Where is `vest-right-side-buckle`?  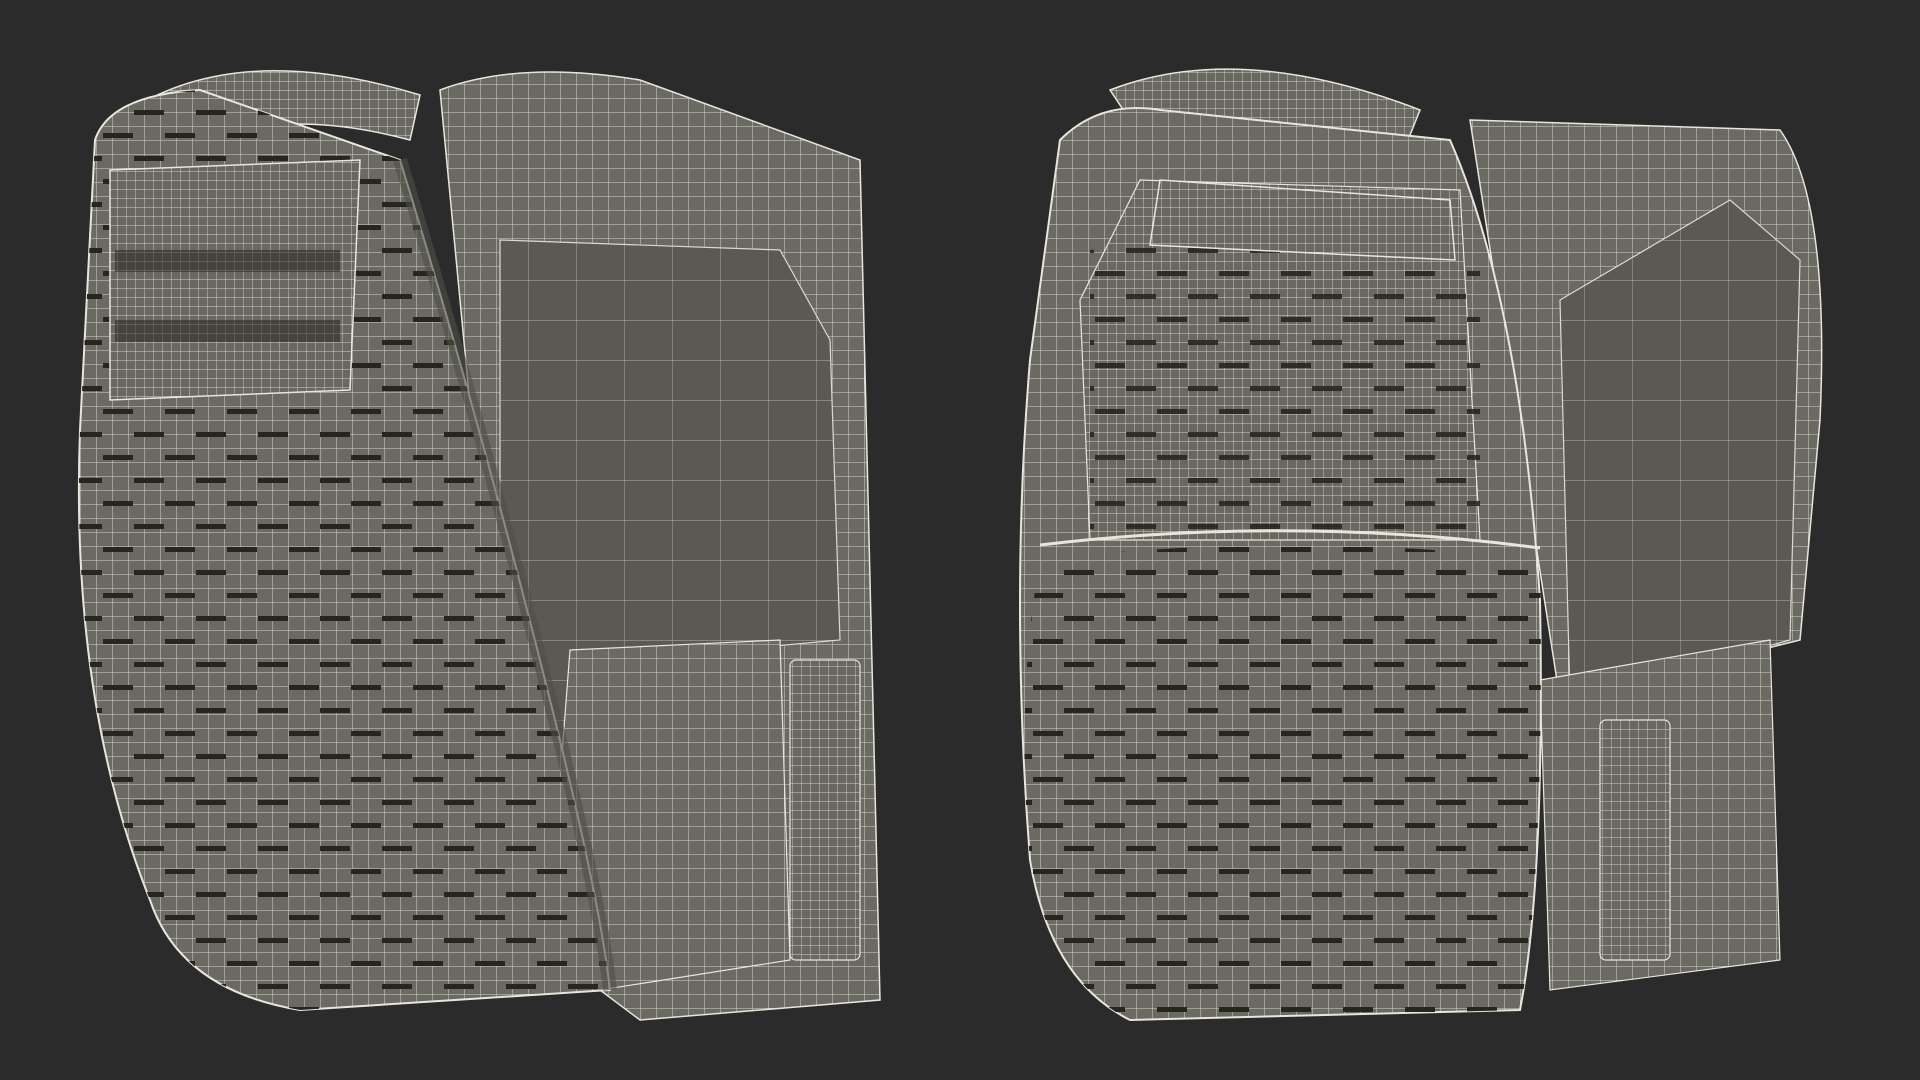
vest-right-side-buckle is located at coordinates (1635, 840).